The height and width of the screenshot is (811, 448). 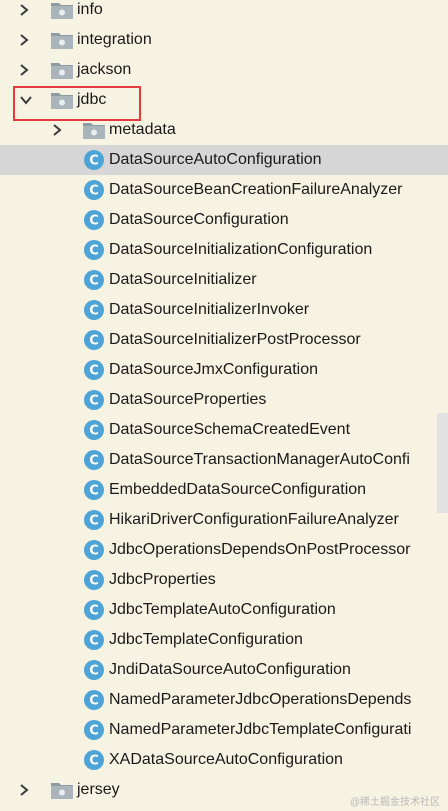 I want to click on tree-node-label: DataSourceTransactionManagerAutoConfi, so click(x=259, y=459).